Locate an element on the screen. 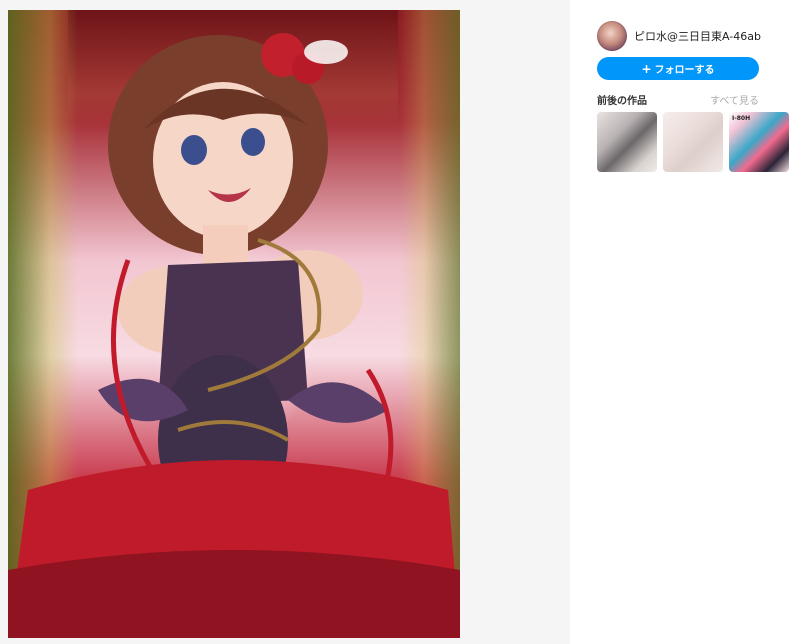 This screenshot has height=644, width=800. author-name: ピロ水@三日目東A-46ab is located at coordinates (697, 36).